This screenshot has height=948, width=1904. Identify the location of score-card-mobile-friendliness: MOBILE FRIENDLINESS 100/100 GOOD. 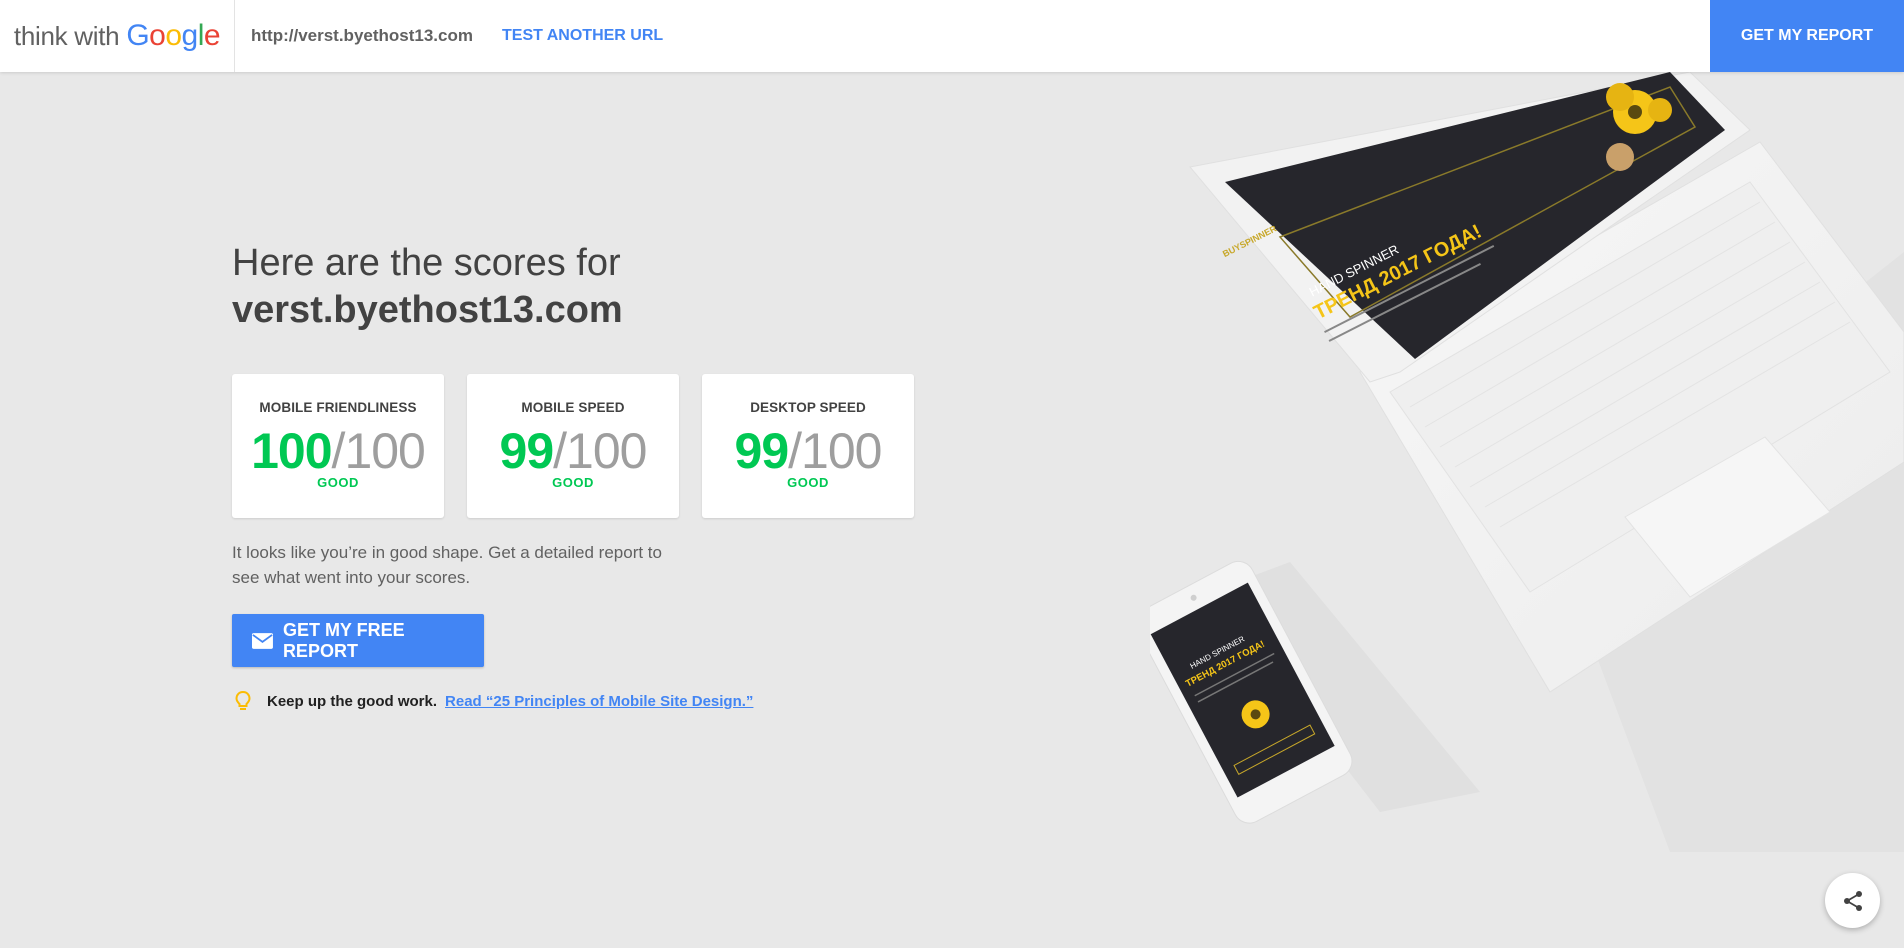
(338, 446).